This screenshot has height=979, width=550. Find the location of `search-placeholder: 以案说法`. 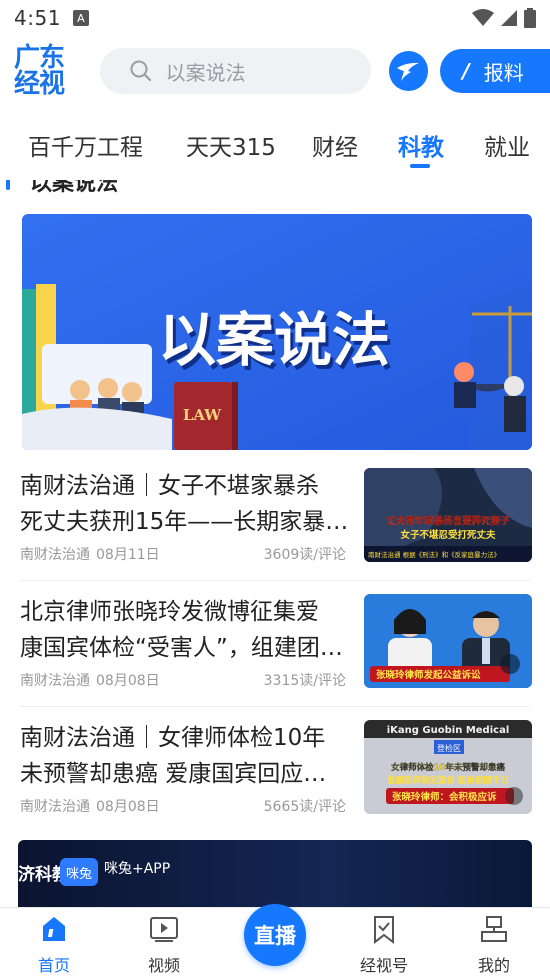

search-placeholder: 以案说法 is located at coordinates (205, 72).